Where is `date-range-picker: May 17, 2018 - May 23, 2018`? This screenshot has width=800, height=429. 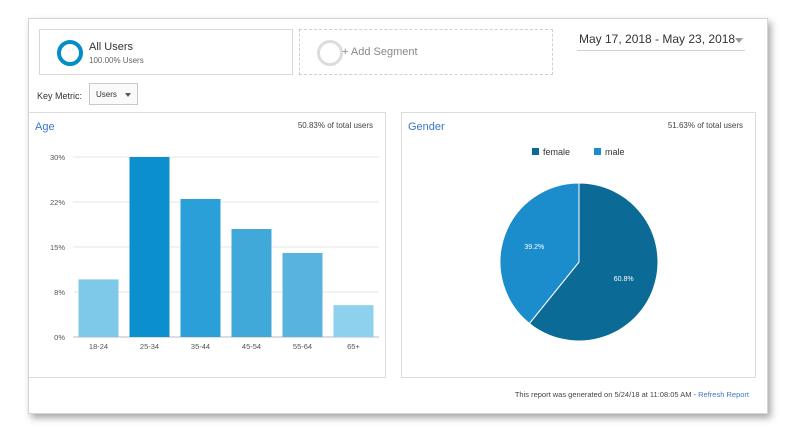 date-range-picker: May 17, 2018 - May 23, 2018 is located at coordinates (661, 40).